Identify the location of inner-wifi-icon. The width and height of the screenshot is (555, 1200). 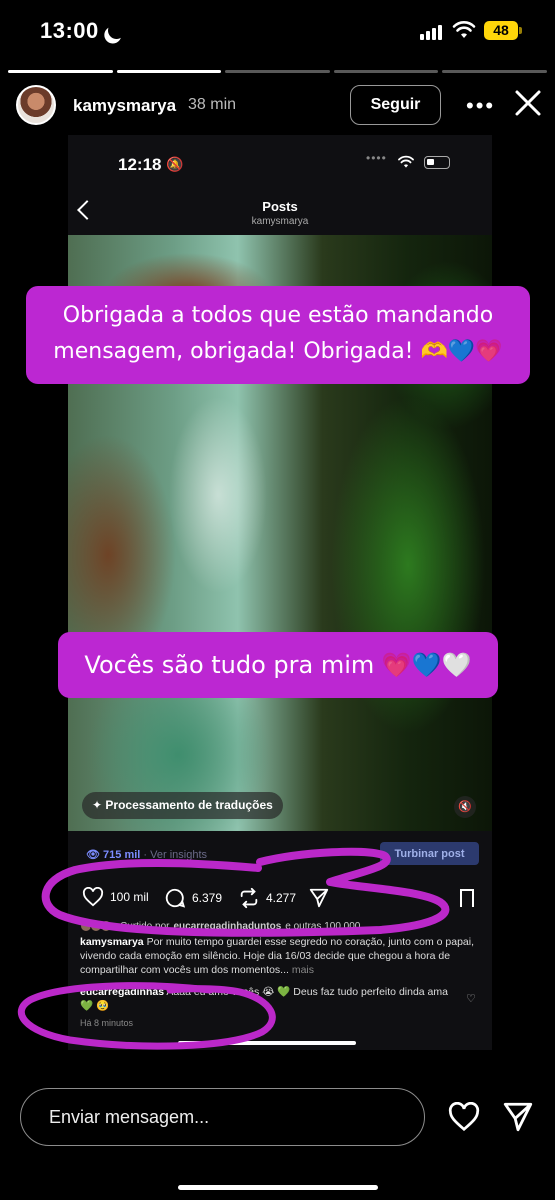
(406, 161).